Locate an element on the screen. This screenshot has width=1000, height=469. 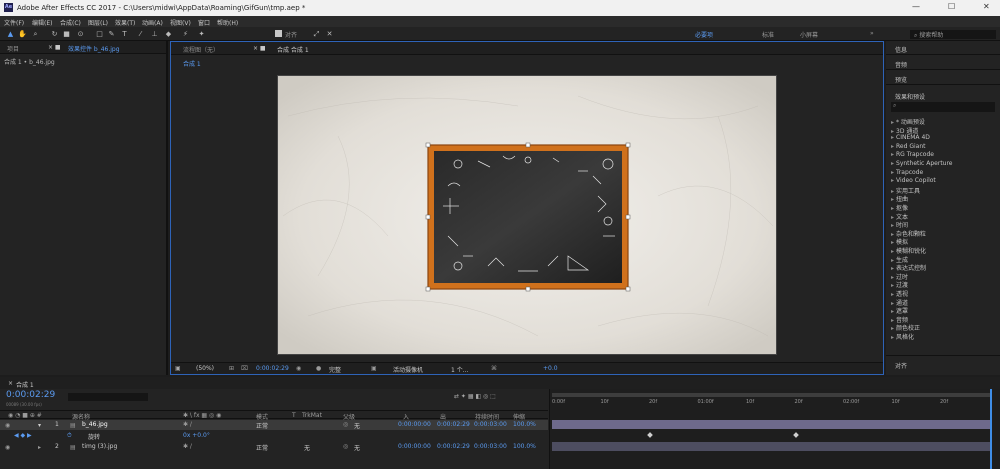
maximize-button: ☐ is located at coordinates (951, 6).